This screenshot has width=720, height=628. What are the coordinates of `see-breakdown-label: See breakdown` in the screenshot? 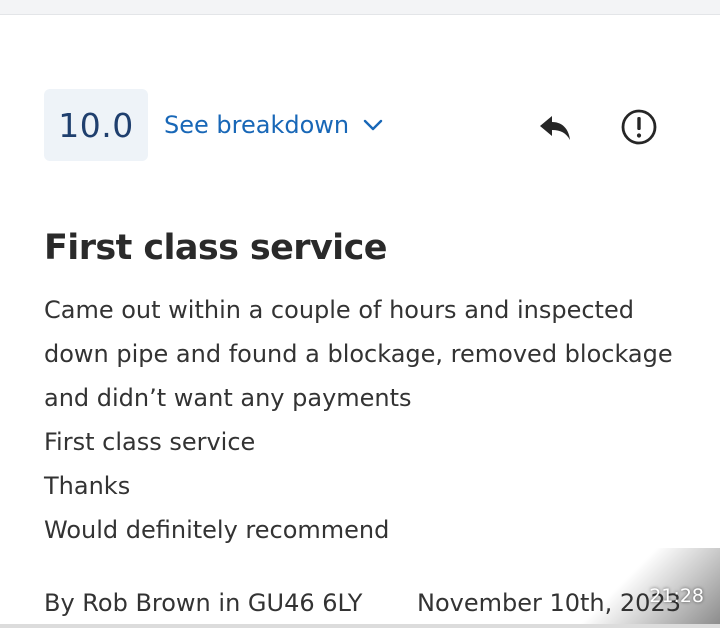 It's located at (257, 125).